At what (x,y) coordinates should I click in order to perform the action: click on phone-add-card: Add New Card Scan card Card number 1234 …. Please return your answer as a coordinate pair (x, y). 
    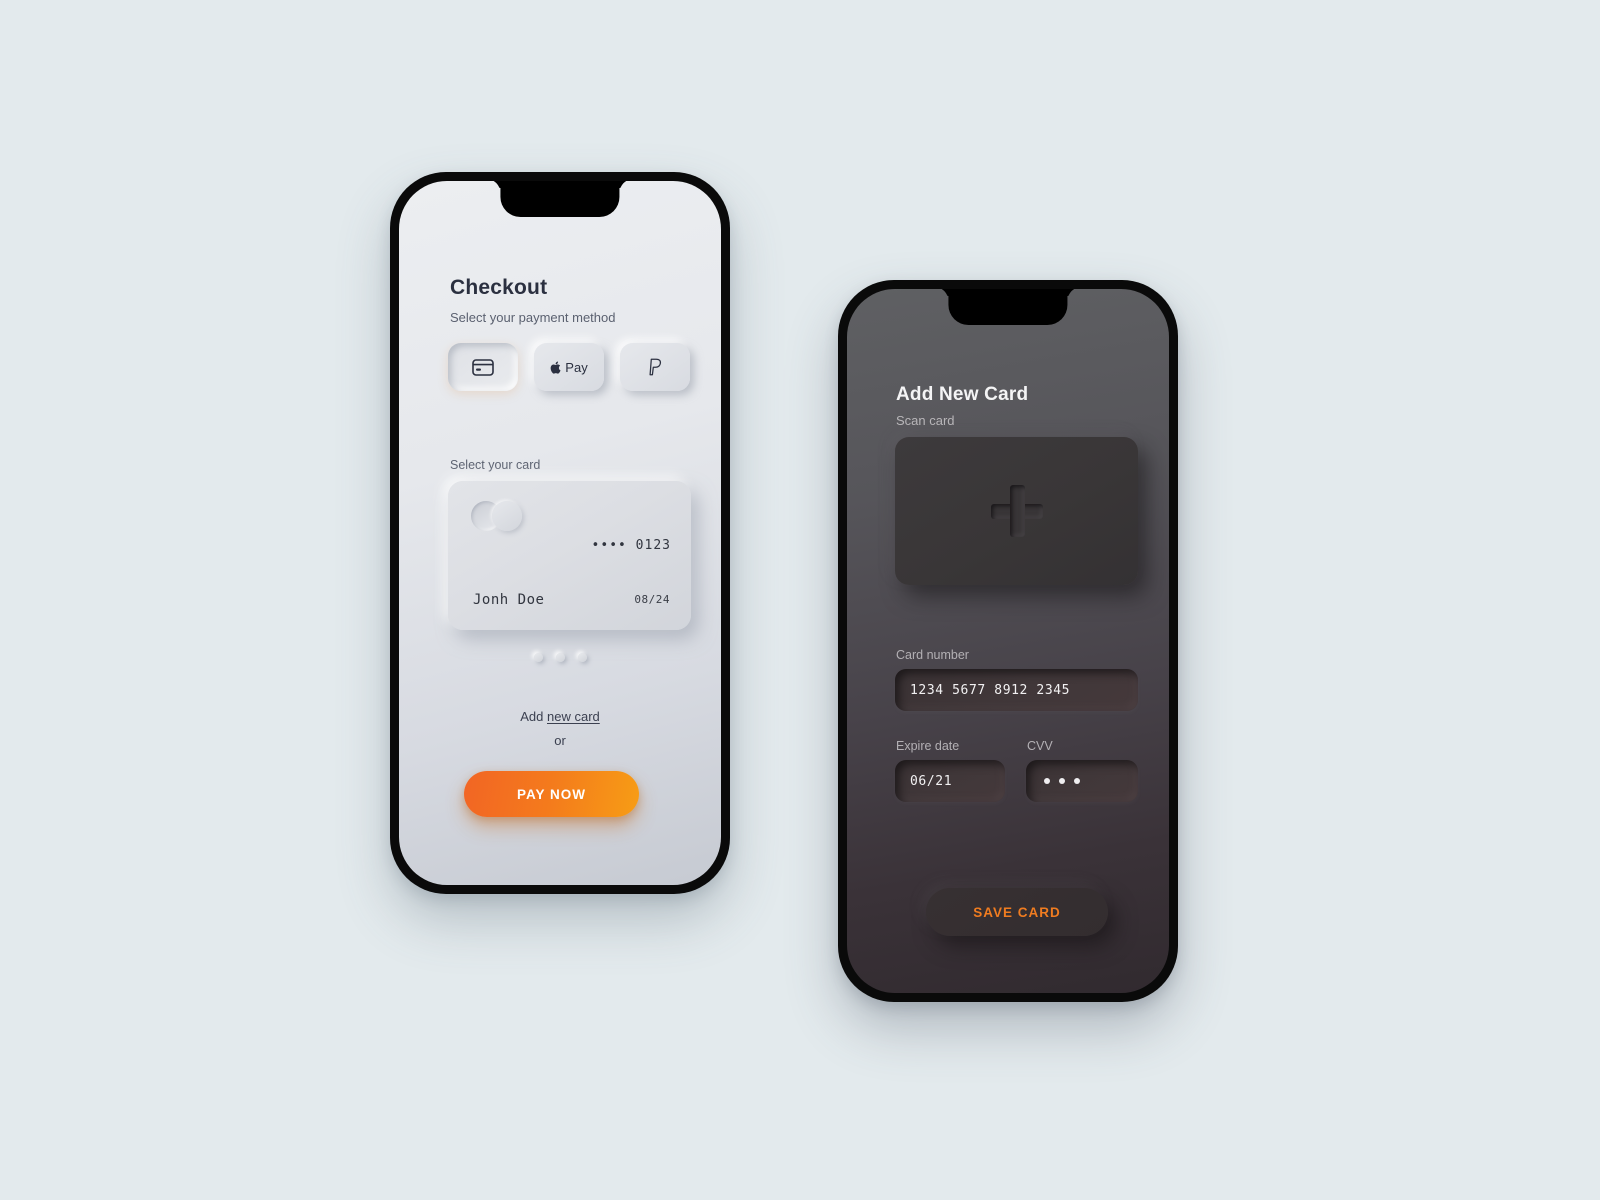
    Looking at the image, I should click on (1008, 641).